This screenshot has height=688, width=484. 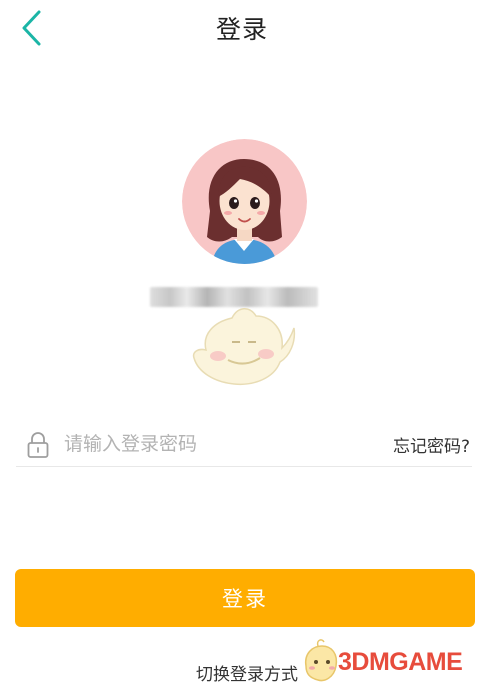 What do you see at coordinates (321, 660) in the screenshot?
I see `mascot-logo-icon` at bounding box center [321, 660].